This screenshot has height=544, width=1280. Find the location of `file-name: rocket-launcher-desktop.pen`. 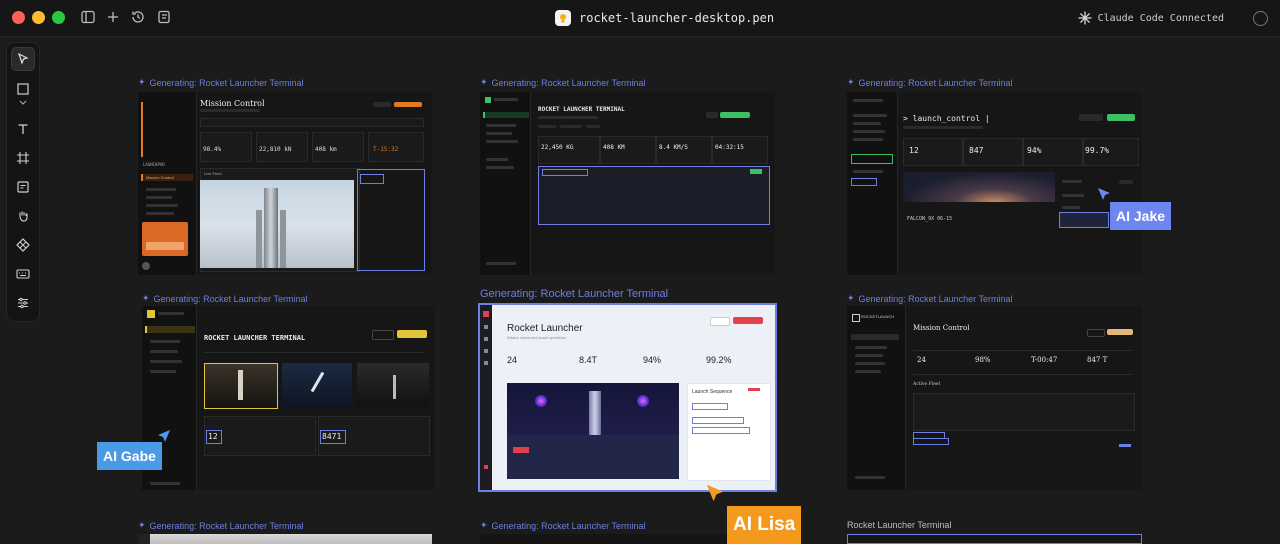

file-name: rocket-launcher-desktop.pen is located at coordinates (677, 18).